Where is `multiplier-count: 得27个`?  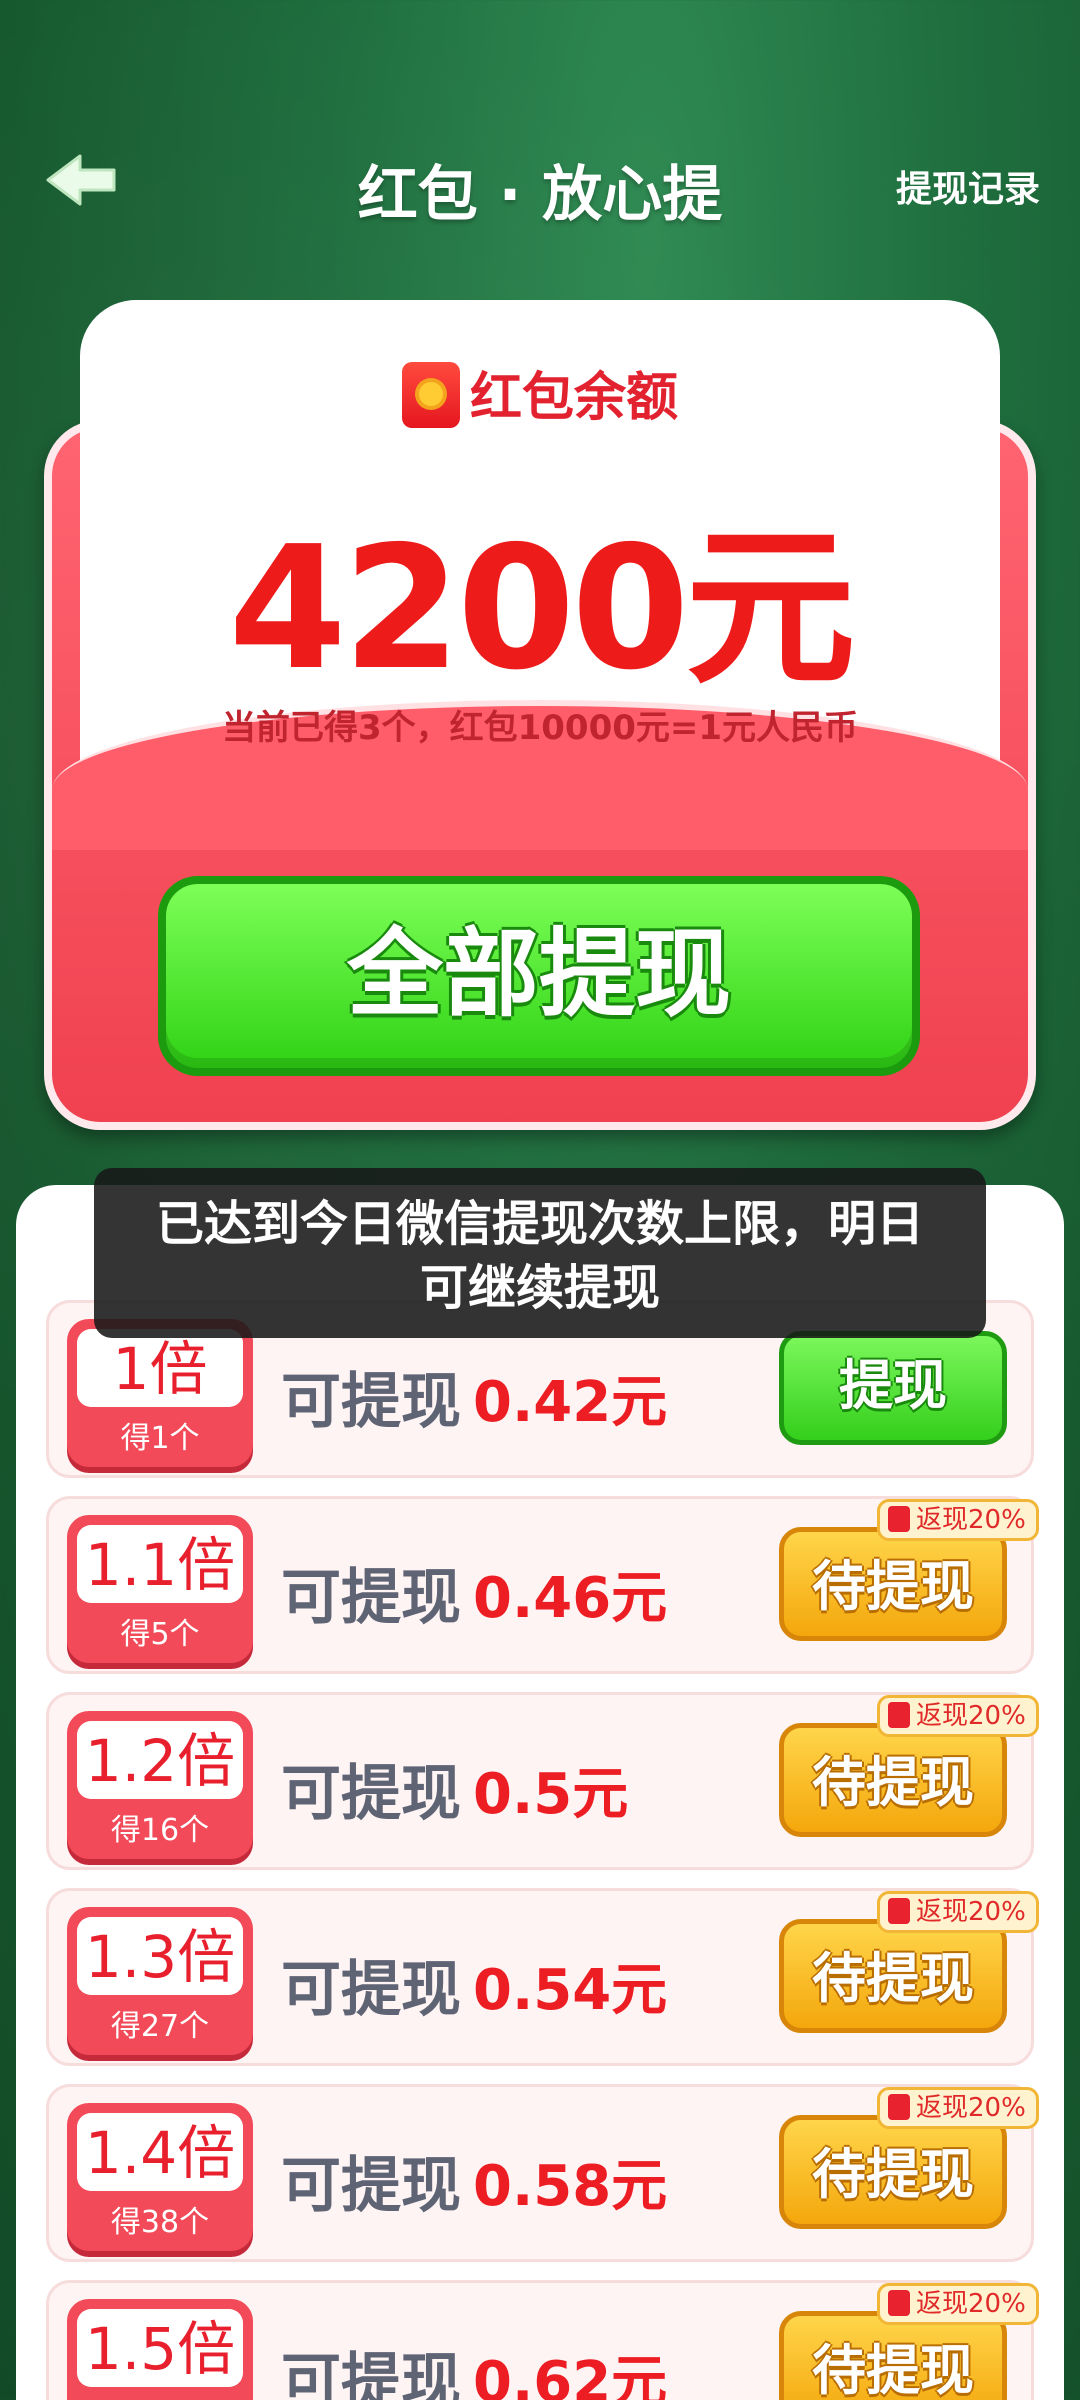 multiplier-count: 得27个 is located at coordinates (160, 2026).